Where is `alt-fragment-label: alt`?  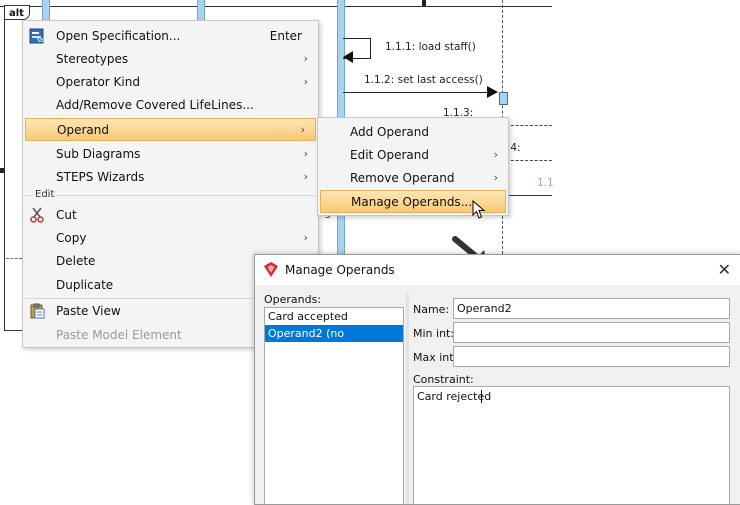
alt-fragment-label: alt is located at coordinates (17, 12).